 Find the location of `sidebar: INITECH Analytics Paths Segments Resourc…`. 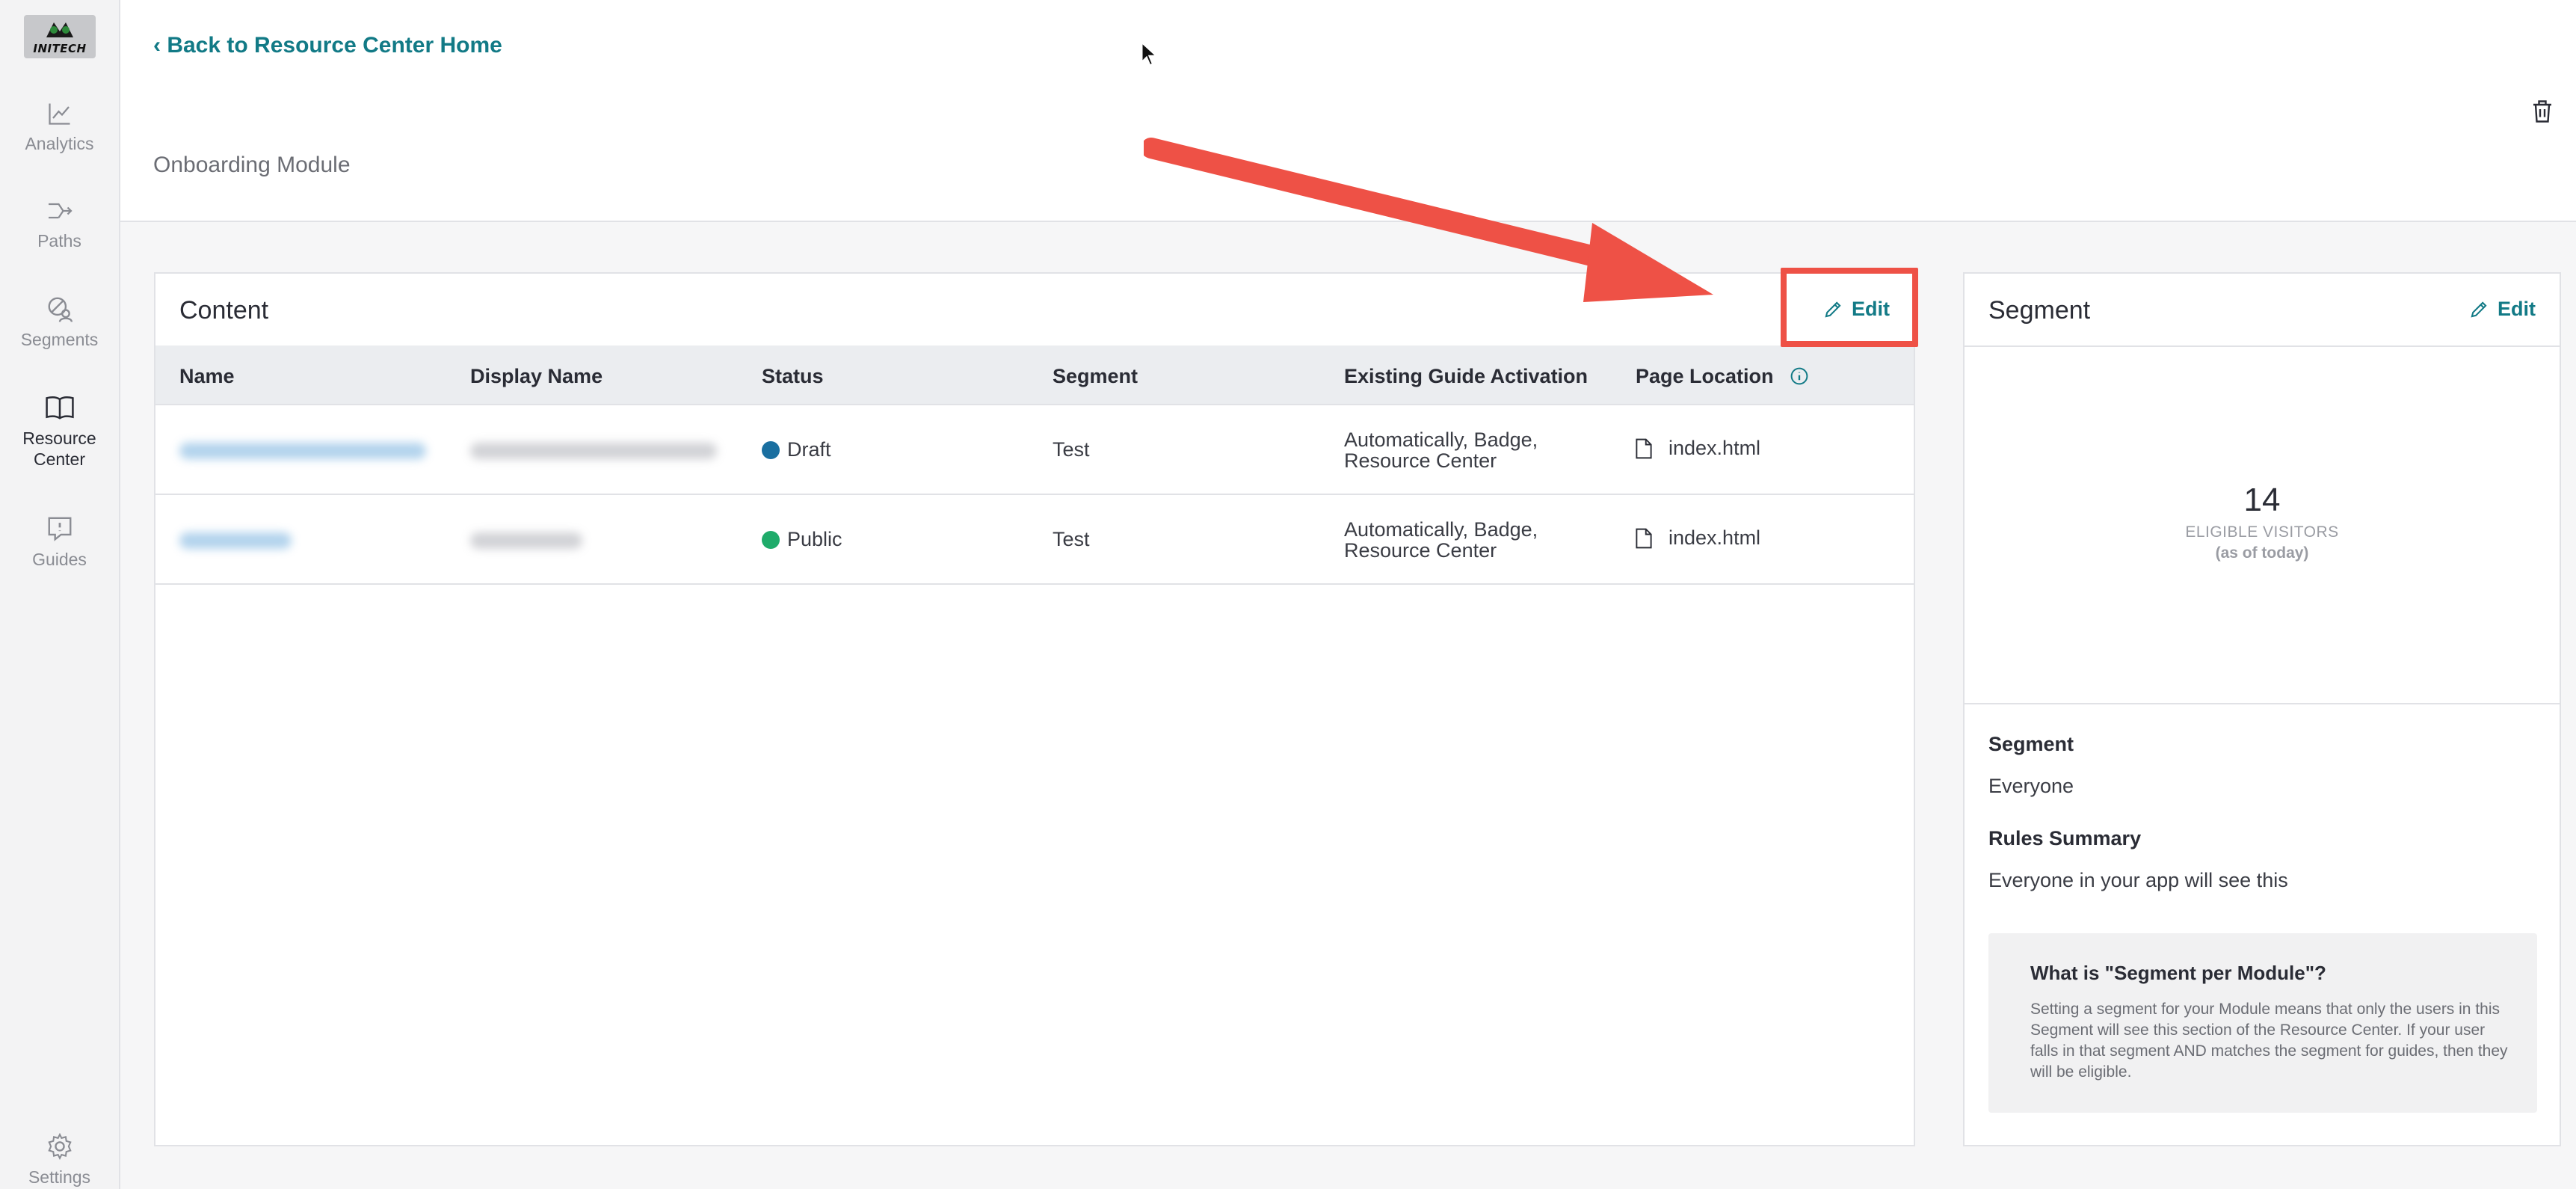

sidebar: INITECH Analytics Paths Segments Resourc… is located at coordinates (60, 594).